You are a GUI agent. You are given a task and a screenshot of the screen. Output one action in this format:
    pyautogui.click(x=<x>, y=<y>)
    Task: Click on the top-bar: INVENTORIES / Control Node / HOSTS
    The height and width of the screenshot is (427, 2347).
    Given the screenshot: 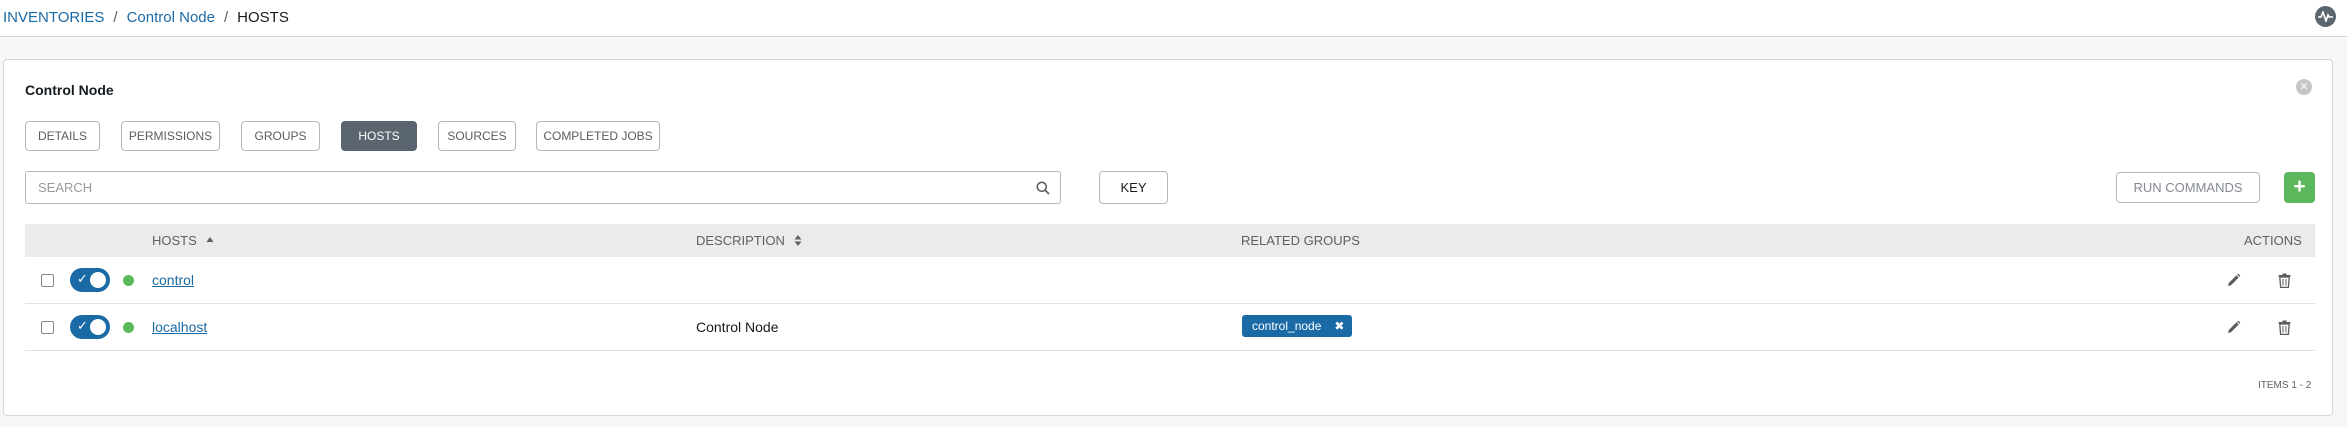 What is the action you would take?
    pyautogui.click(x=1173, y=18)
    